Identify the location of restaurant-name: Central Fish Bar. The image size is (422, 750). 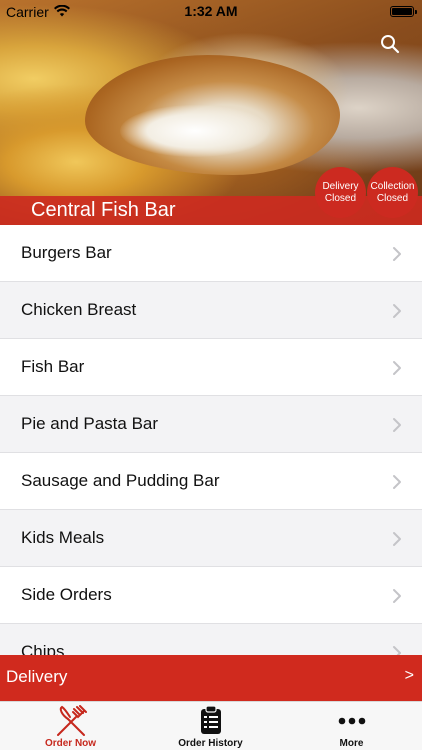
(103, 210).